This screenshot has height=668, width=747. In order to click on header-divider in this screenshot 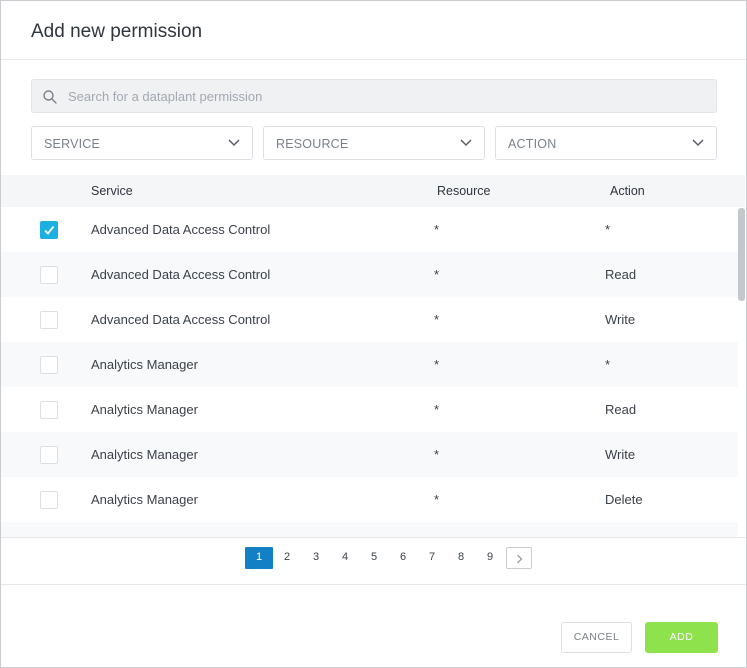, I will do `click(373, 59)`.